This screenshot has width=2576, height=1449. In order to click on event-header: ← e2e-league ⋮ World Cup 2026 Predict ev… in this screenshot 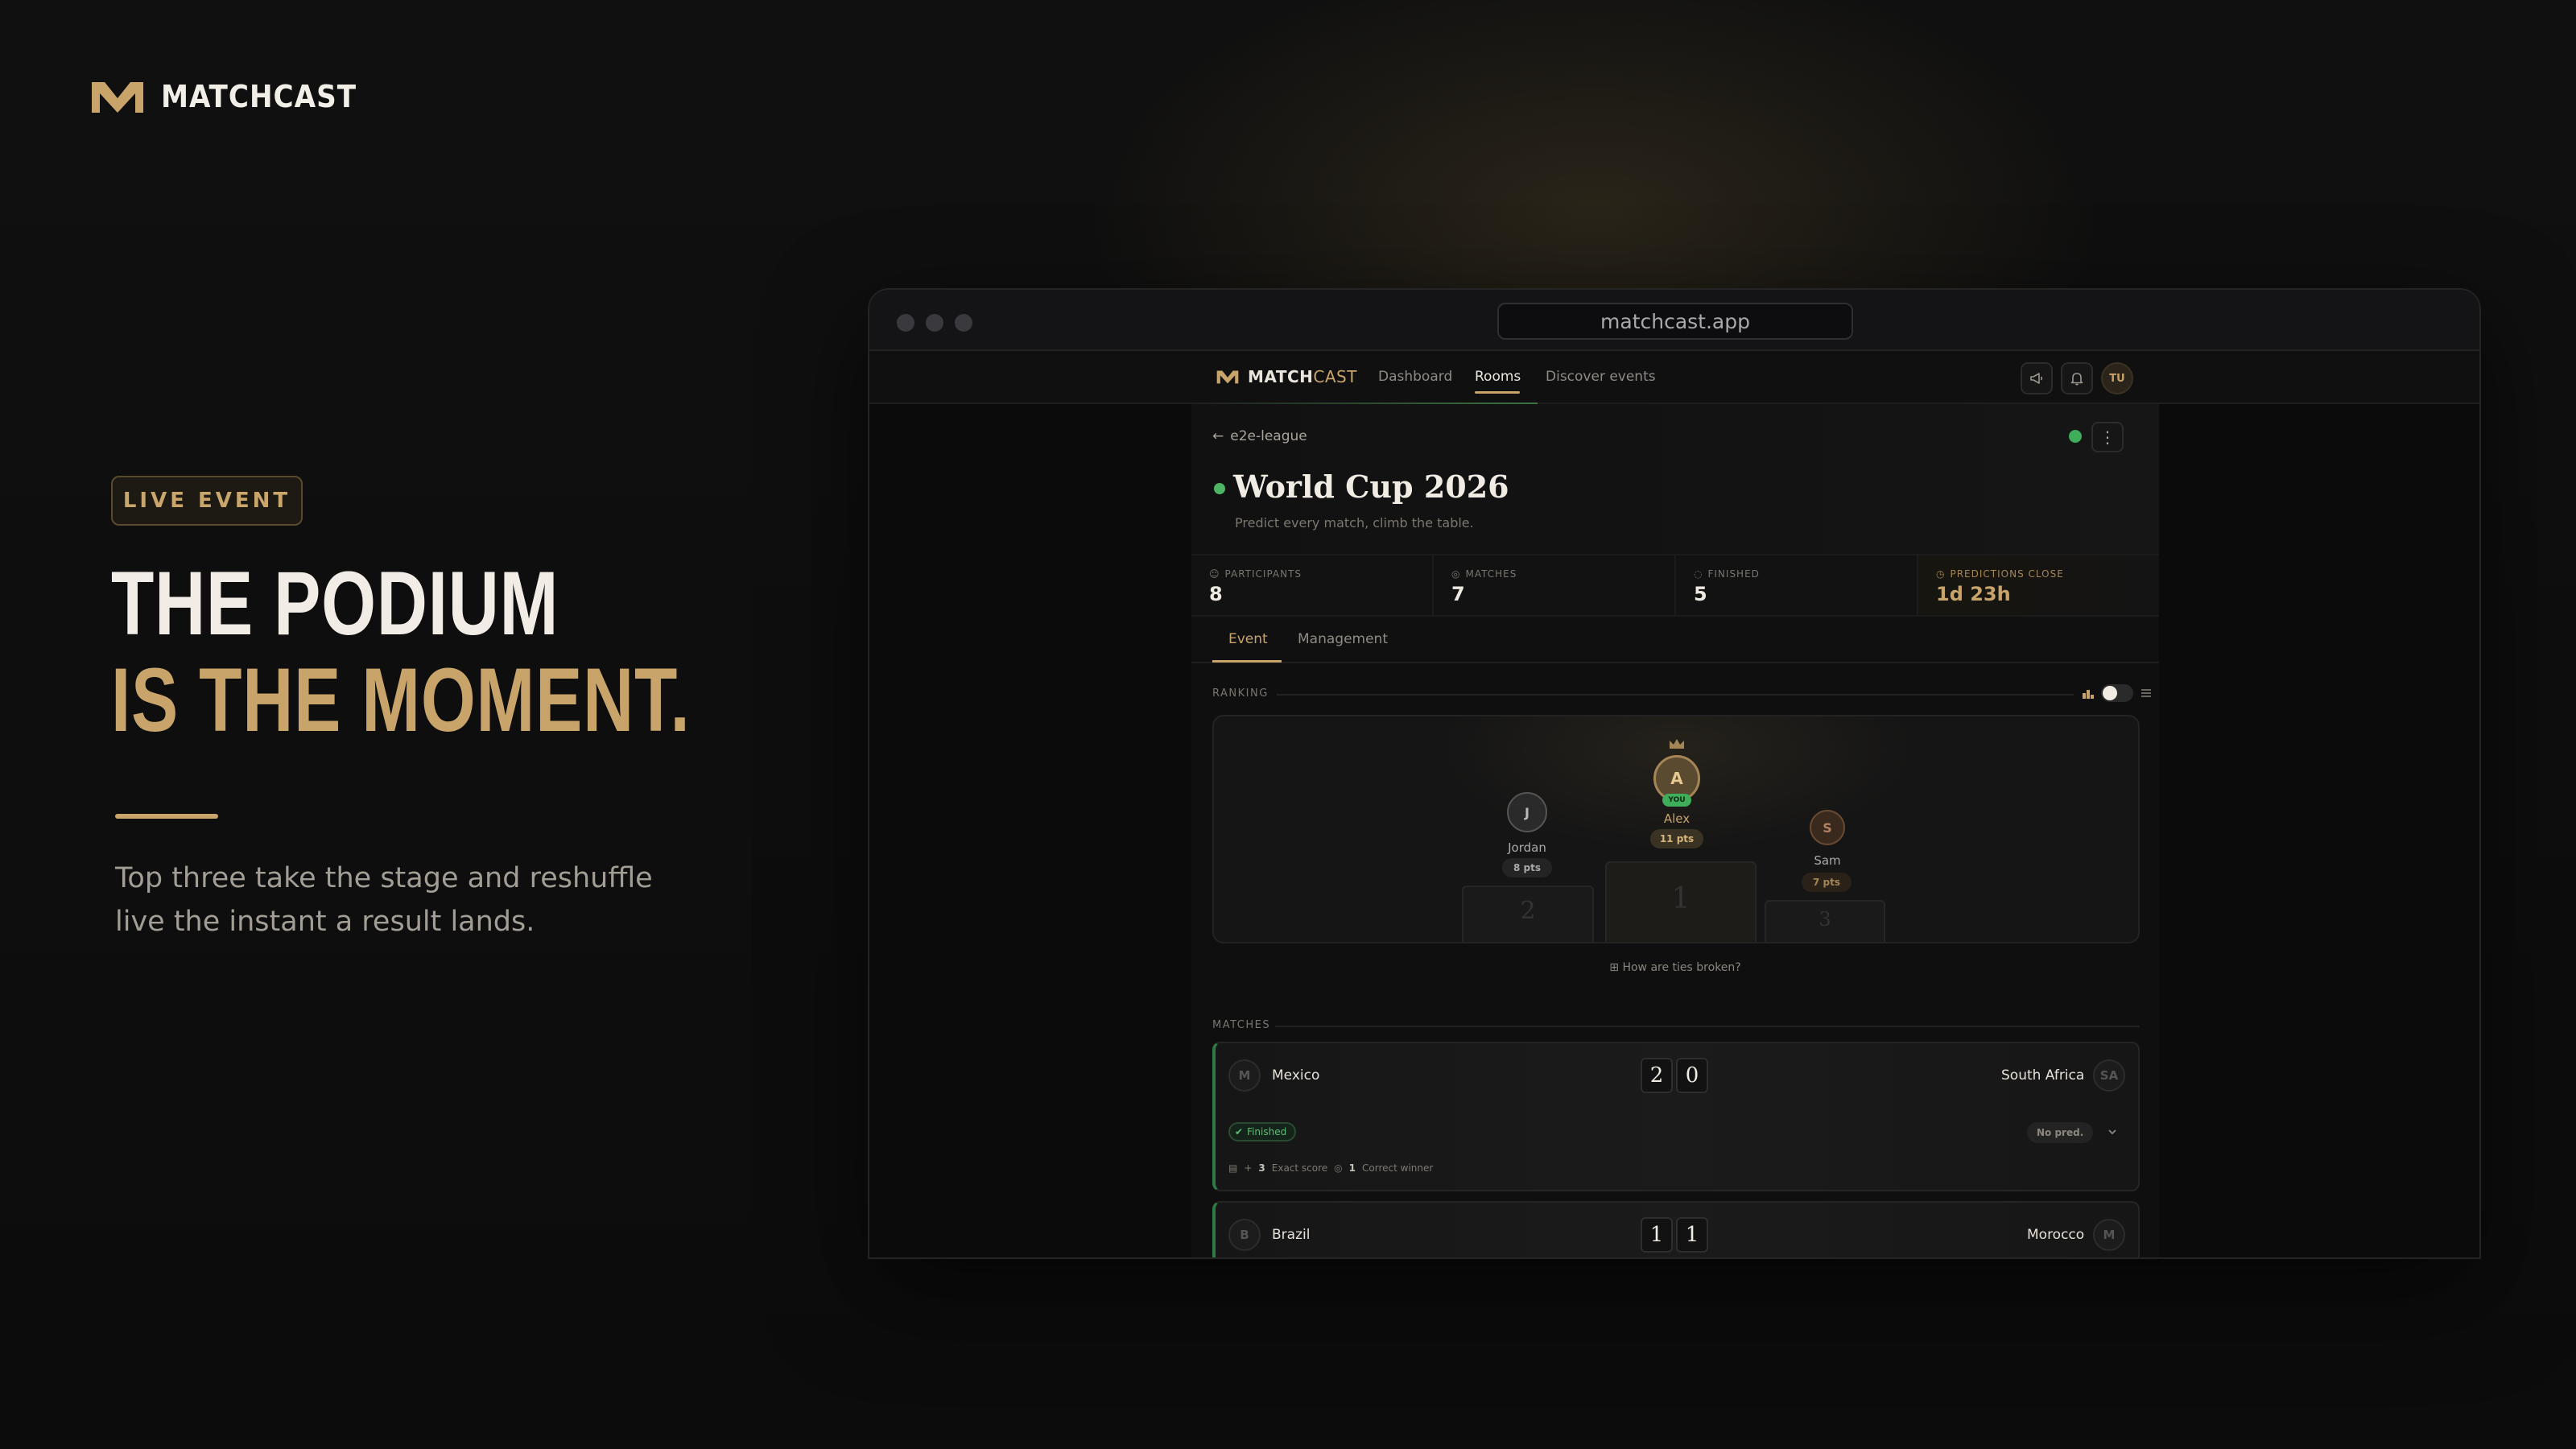, I will do `click(1675, 479)`.